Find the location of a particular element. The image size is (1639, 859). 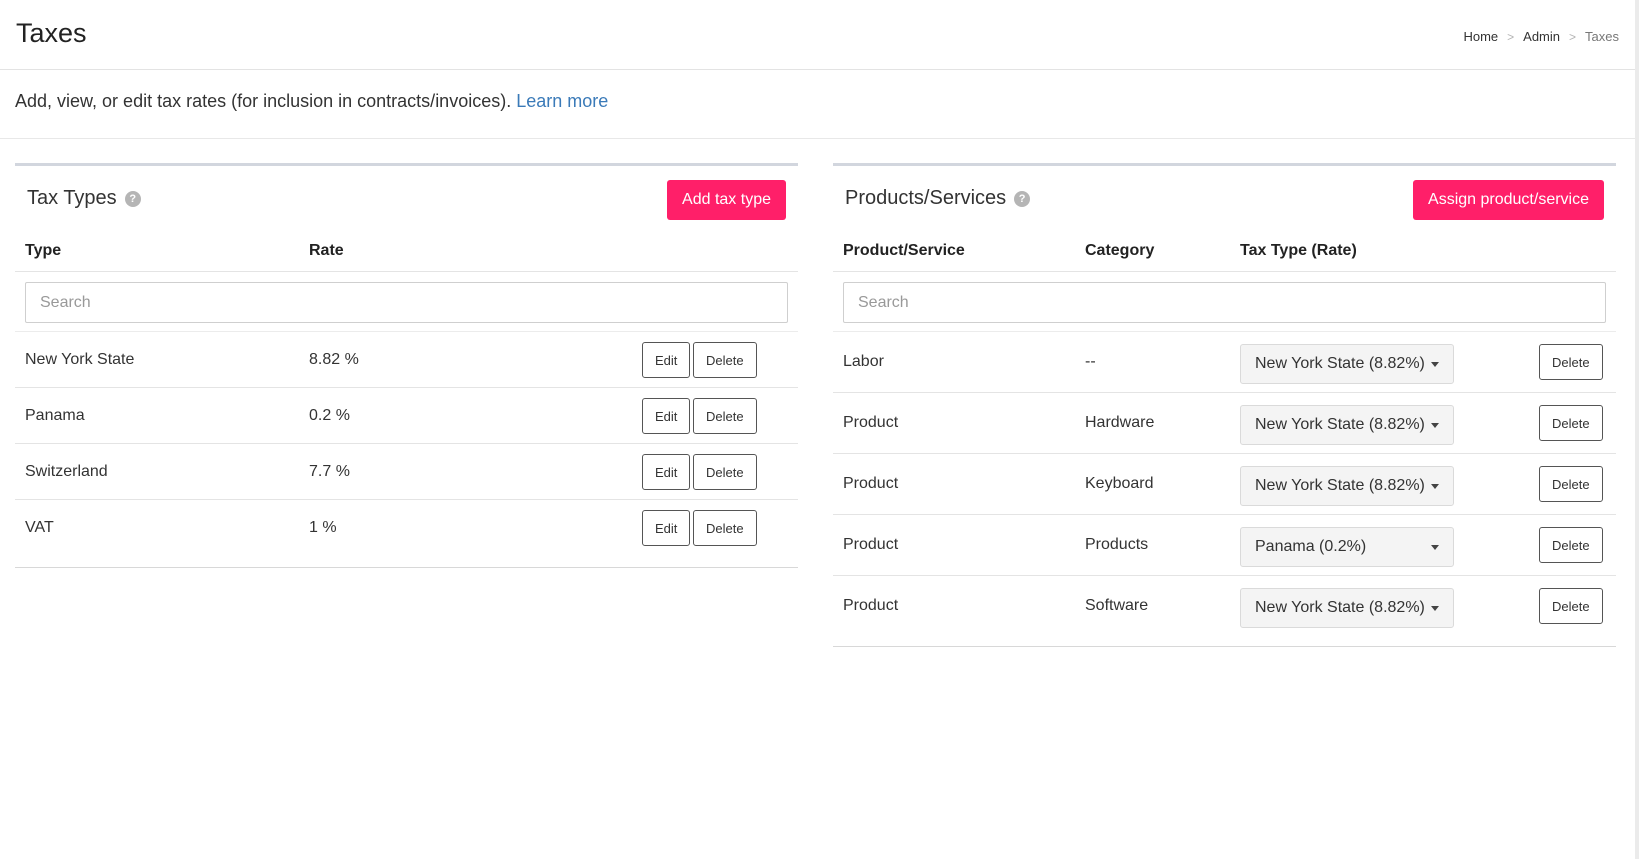

products-search-input is located at coordinates (1224, 302).